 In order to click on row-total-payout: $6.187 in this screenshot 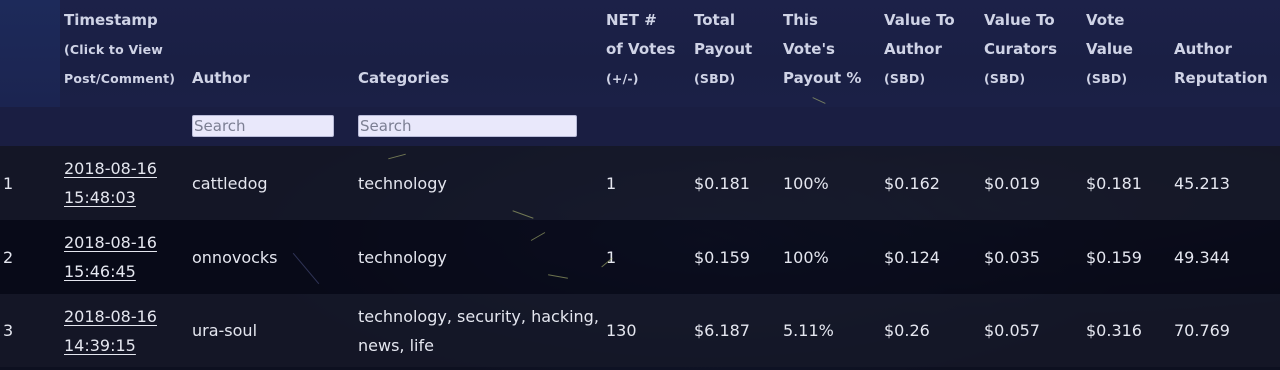, I will do `click(734, 330)`.